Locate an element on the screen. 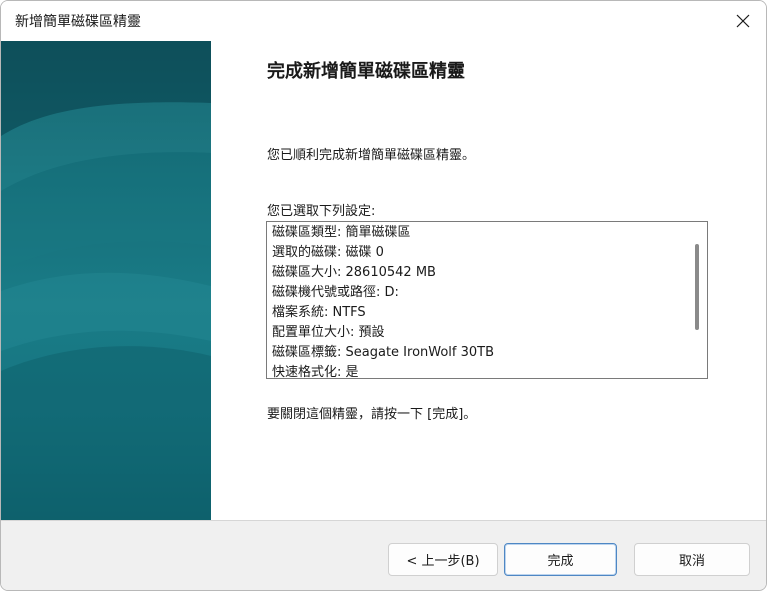 This screenshot has height=591, width=767. setting-selected-disk: 選取的磁碟: 磁碟 0 is located at coordinates (328, 252).